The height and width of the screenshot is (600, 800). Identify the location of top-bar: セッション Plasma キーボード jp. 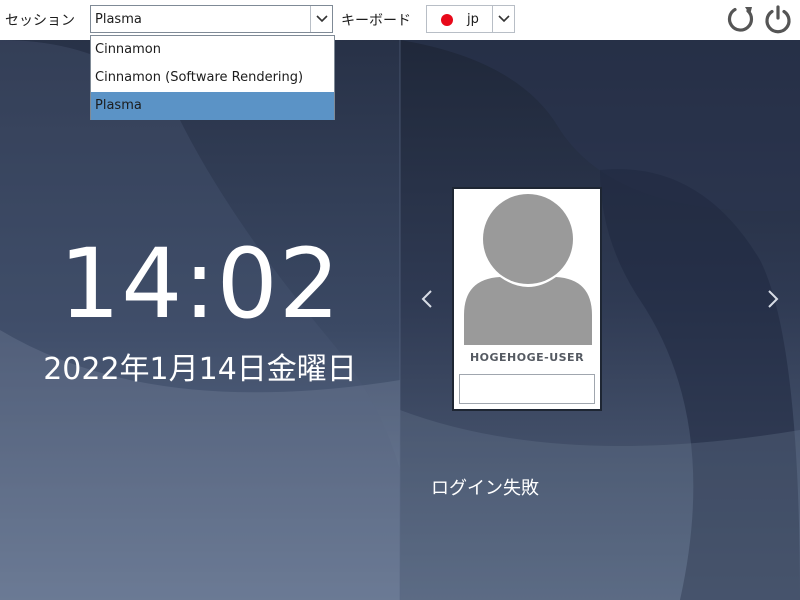
(400, 20).